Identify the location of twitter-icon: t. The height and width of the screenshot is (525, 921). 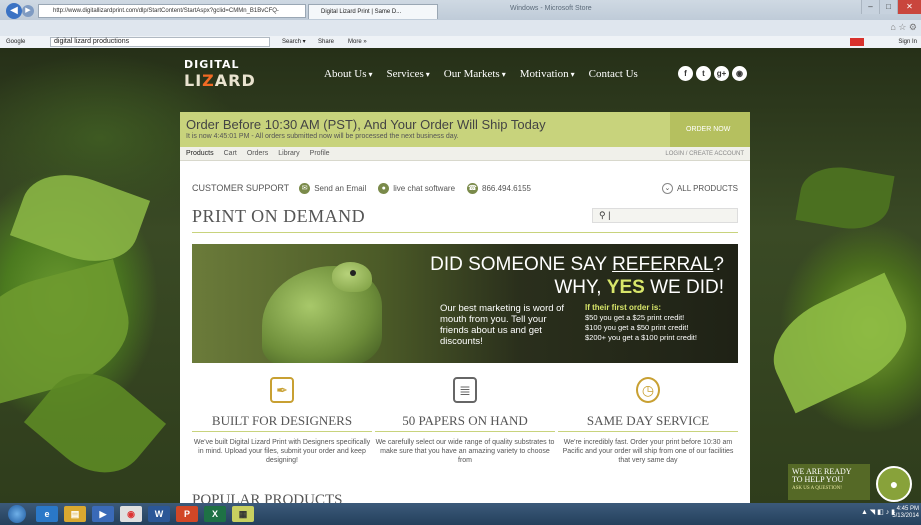
(703, 73).